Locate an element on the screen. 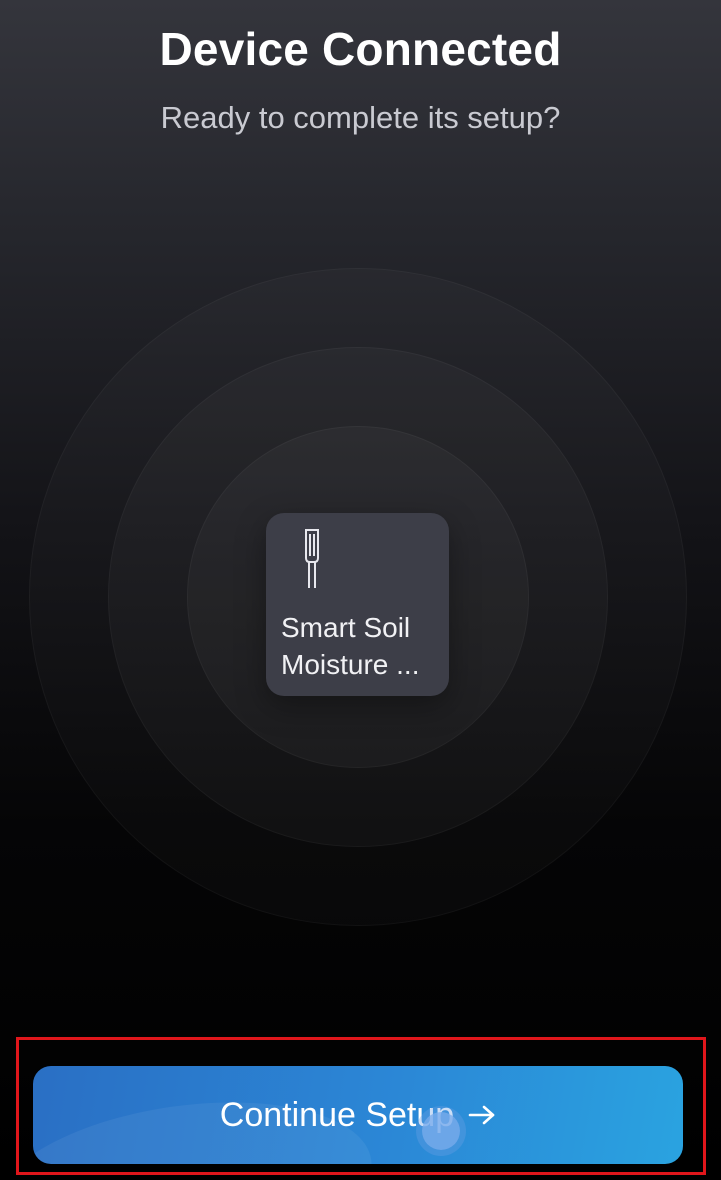  continue-setup-button: Continue Setup is located at coordinates (358, 1115).